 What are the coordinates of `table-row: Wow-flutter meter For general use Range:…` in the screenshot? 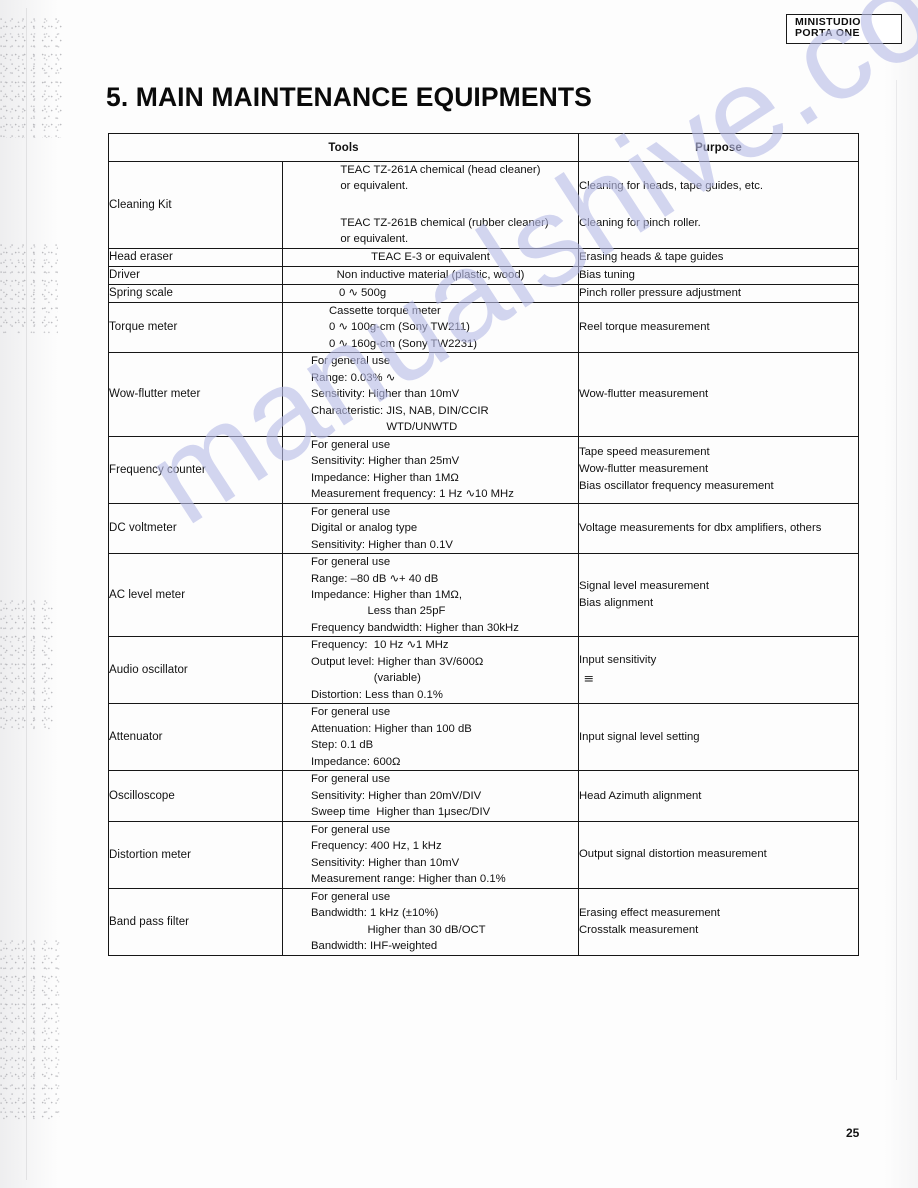 It's located at (483, 394).